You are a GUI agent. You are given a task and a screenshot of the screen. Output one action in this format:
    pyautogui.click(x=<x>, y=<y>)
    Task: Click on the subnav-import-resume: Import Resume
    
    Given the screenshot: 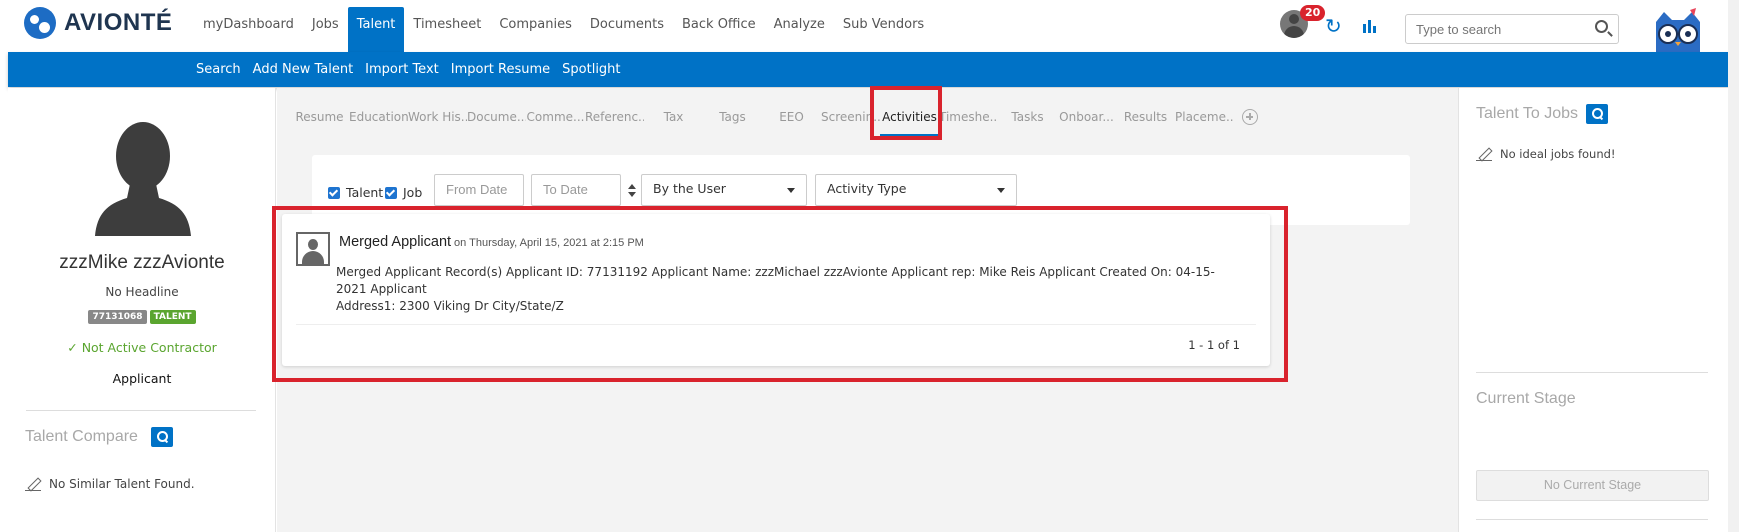 What is the action you would take?
    pyautogui.click(x=500, y=69)
    